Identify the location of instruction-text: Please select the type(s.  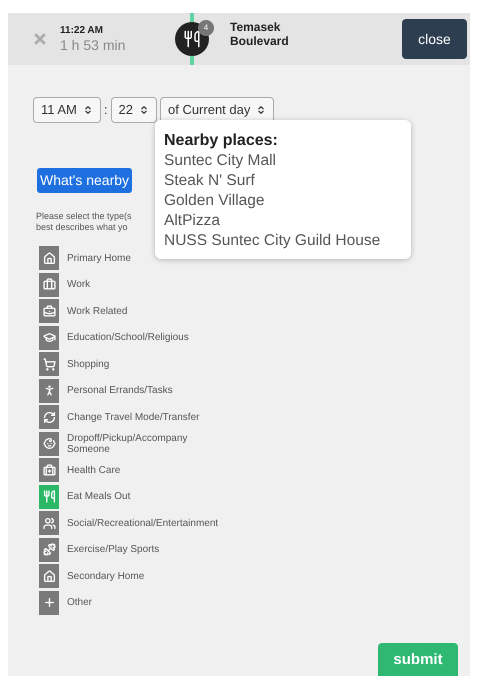
(84, 216).